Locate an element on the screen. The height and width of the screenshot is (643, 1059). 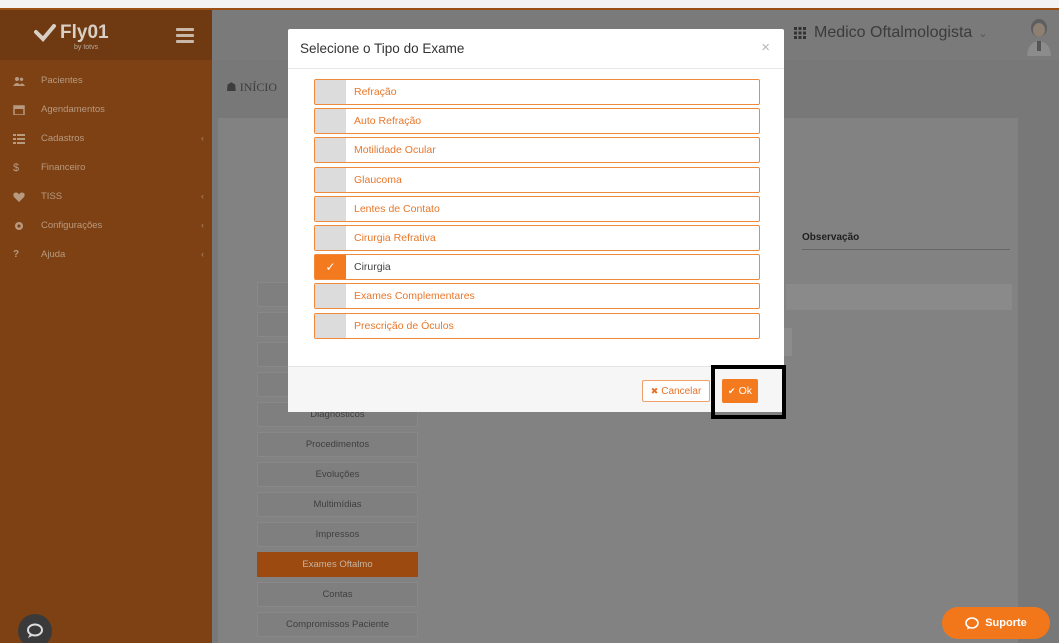
tab-evolucoes: Evoluções is located at coordinates (337, 474).